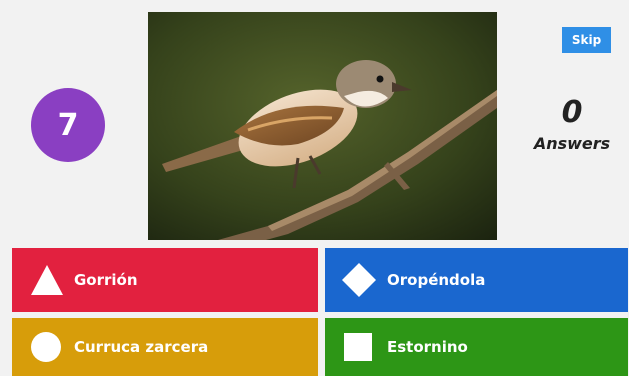  I want to click on square-icon, so click(358, 347).